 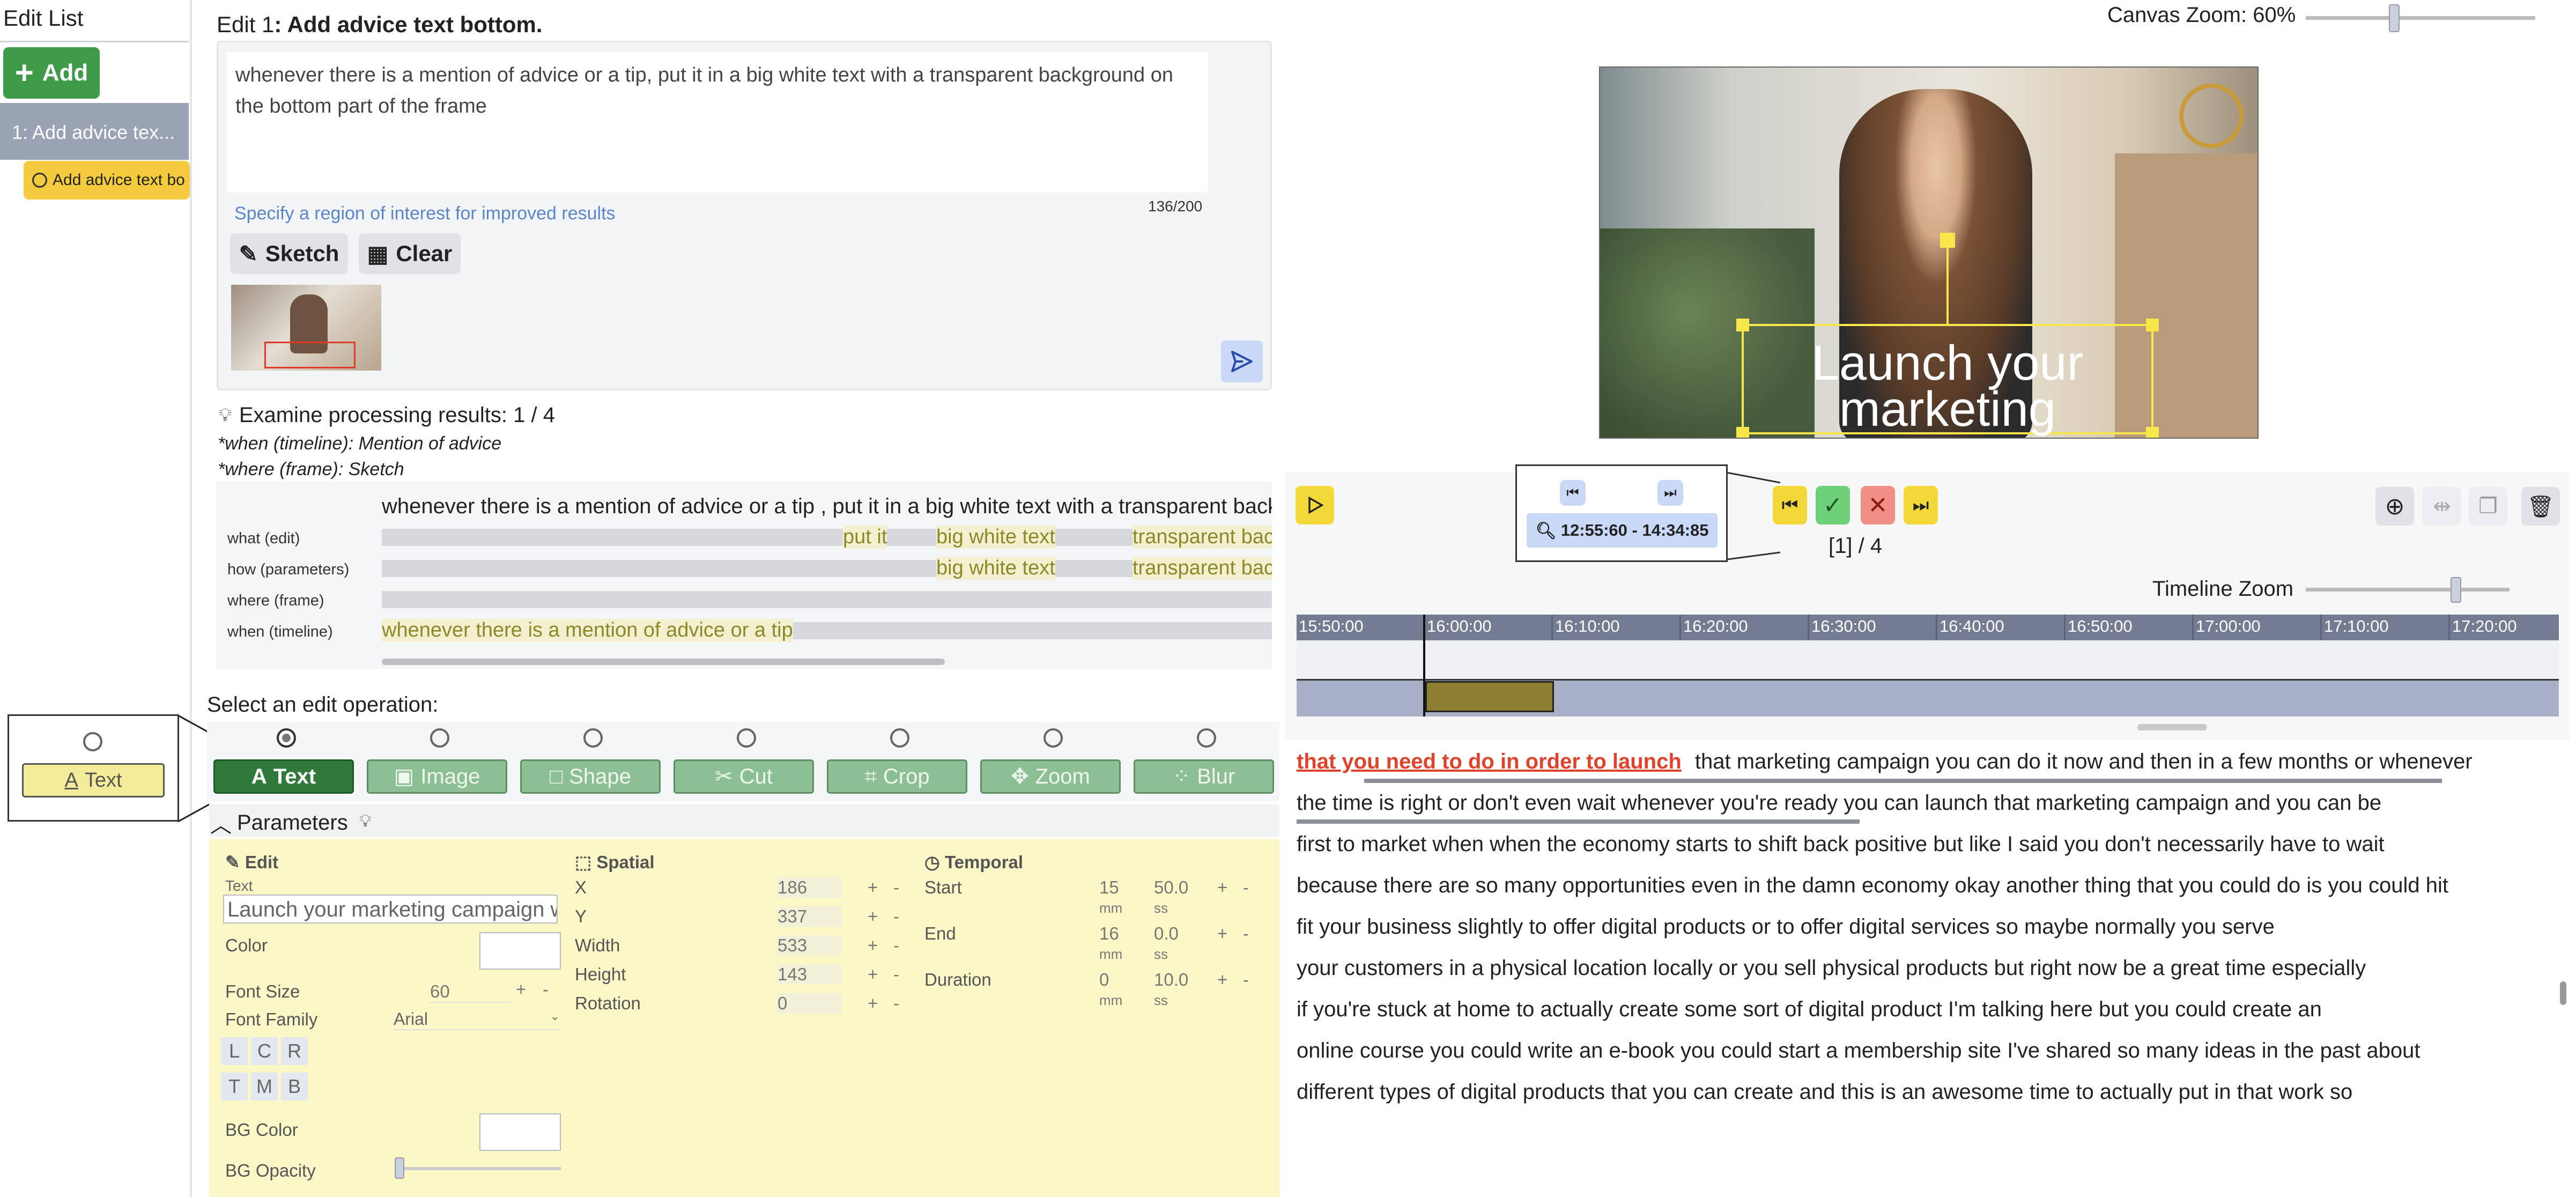 What do you see at coordinates (1204, 776) in the screenshot?
I see `op-button-blur: ⁘ Blur` at bounding box center [1204, 776].